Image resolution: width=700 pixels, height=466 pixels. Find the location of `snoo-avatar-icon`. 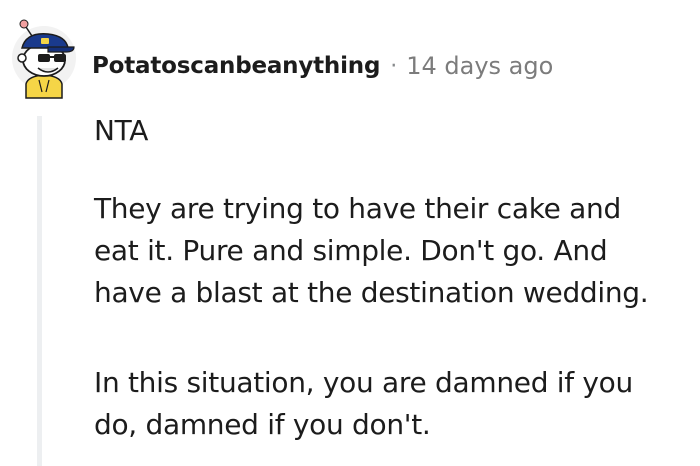

snoo-avatar-icon is located at coordinates (44, 59).